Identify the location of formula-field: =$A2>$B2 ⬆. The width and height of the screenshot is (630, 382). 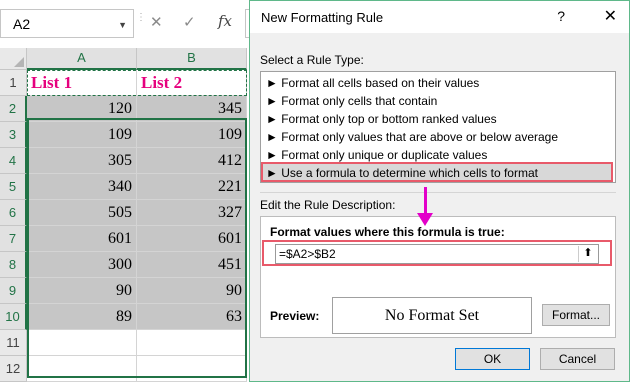
(437, 254).